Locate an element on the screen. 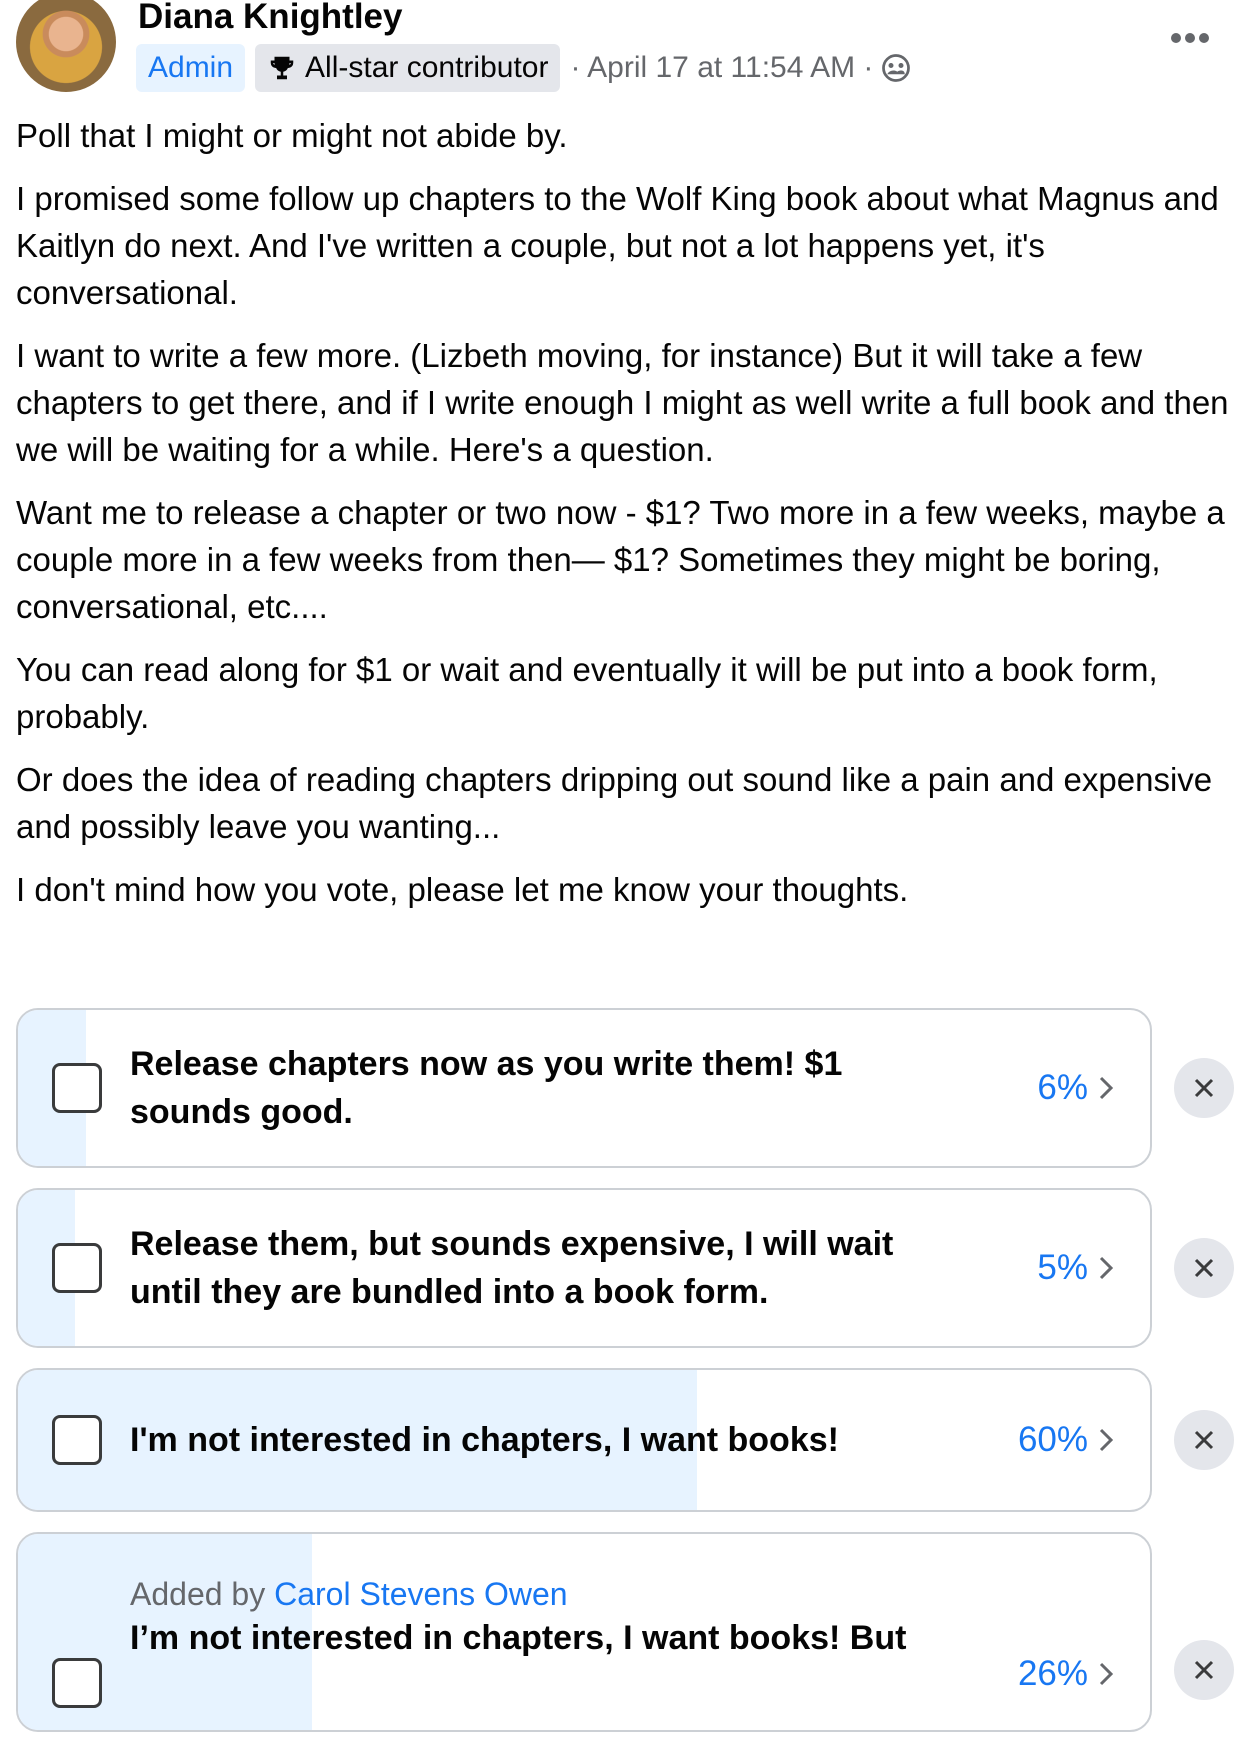 The width and height of the screenshot is (1256, 1752). trophy-icon is located at coordinates (282, 68).